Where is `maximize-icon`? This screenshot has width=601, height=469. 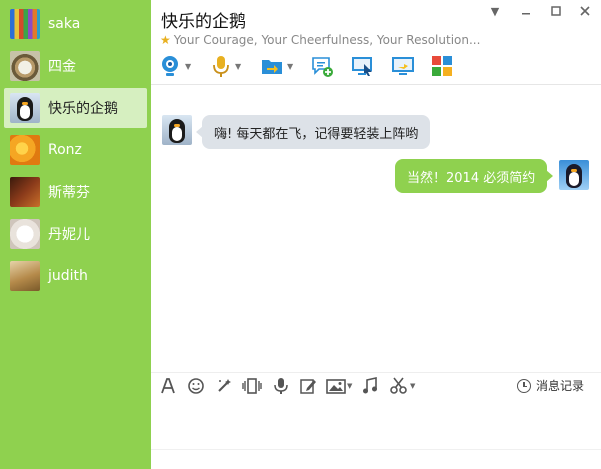 maximize-icon is located at coordinates (556, 12).